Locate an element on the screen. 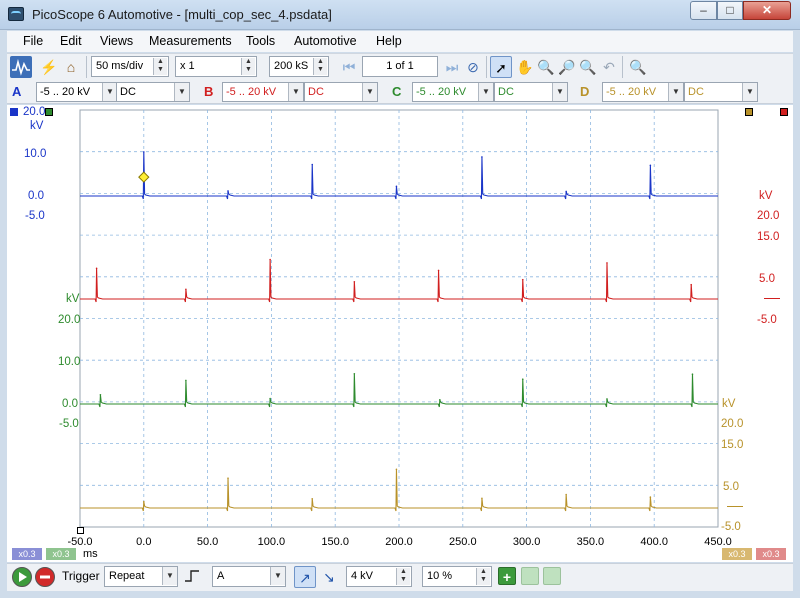  rising-edge-icon: ↗ is located at coordinates (305, 577).